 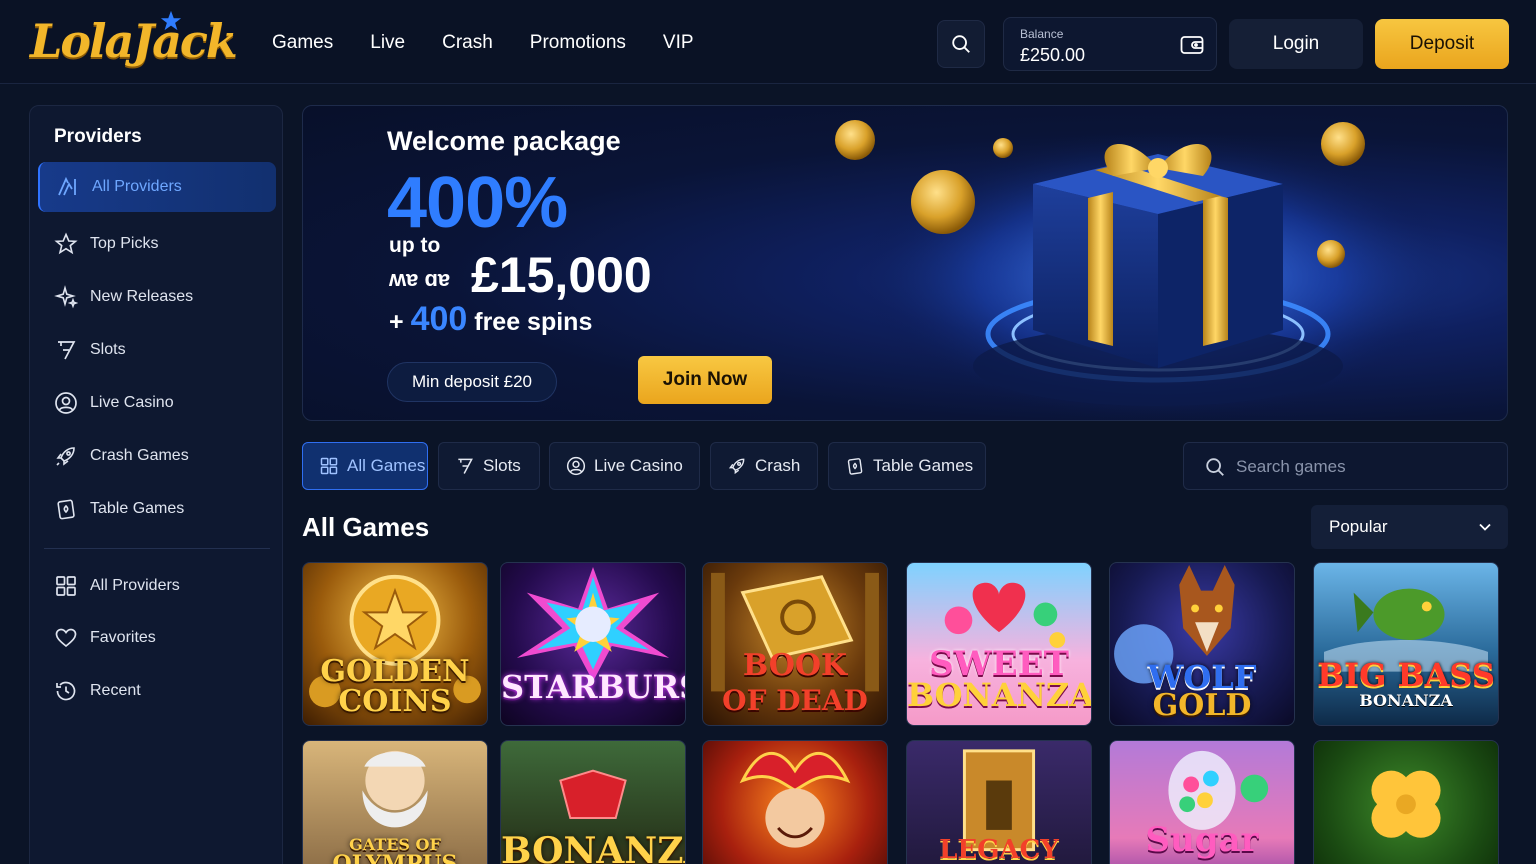 I want to click on game-title: BOOK, so click(x=795, y=665).